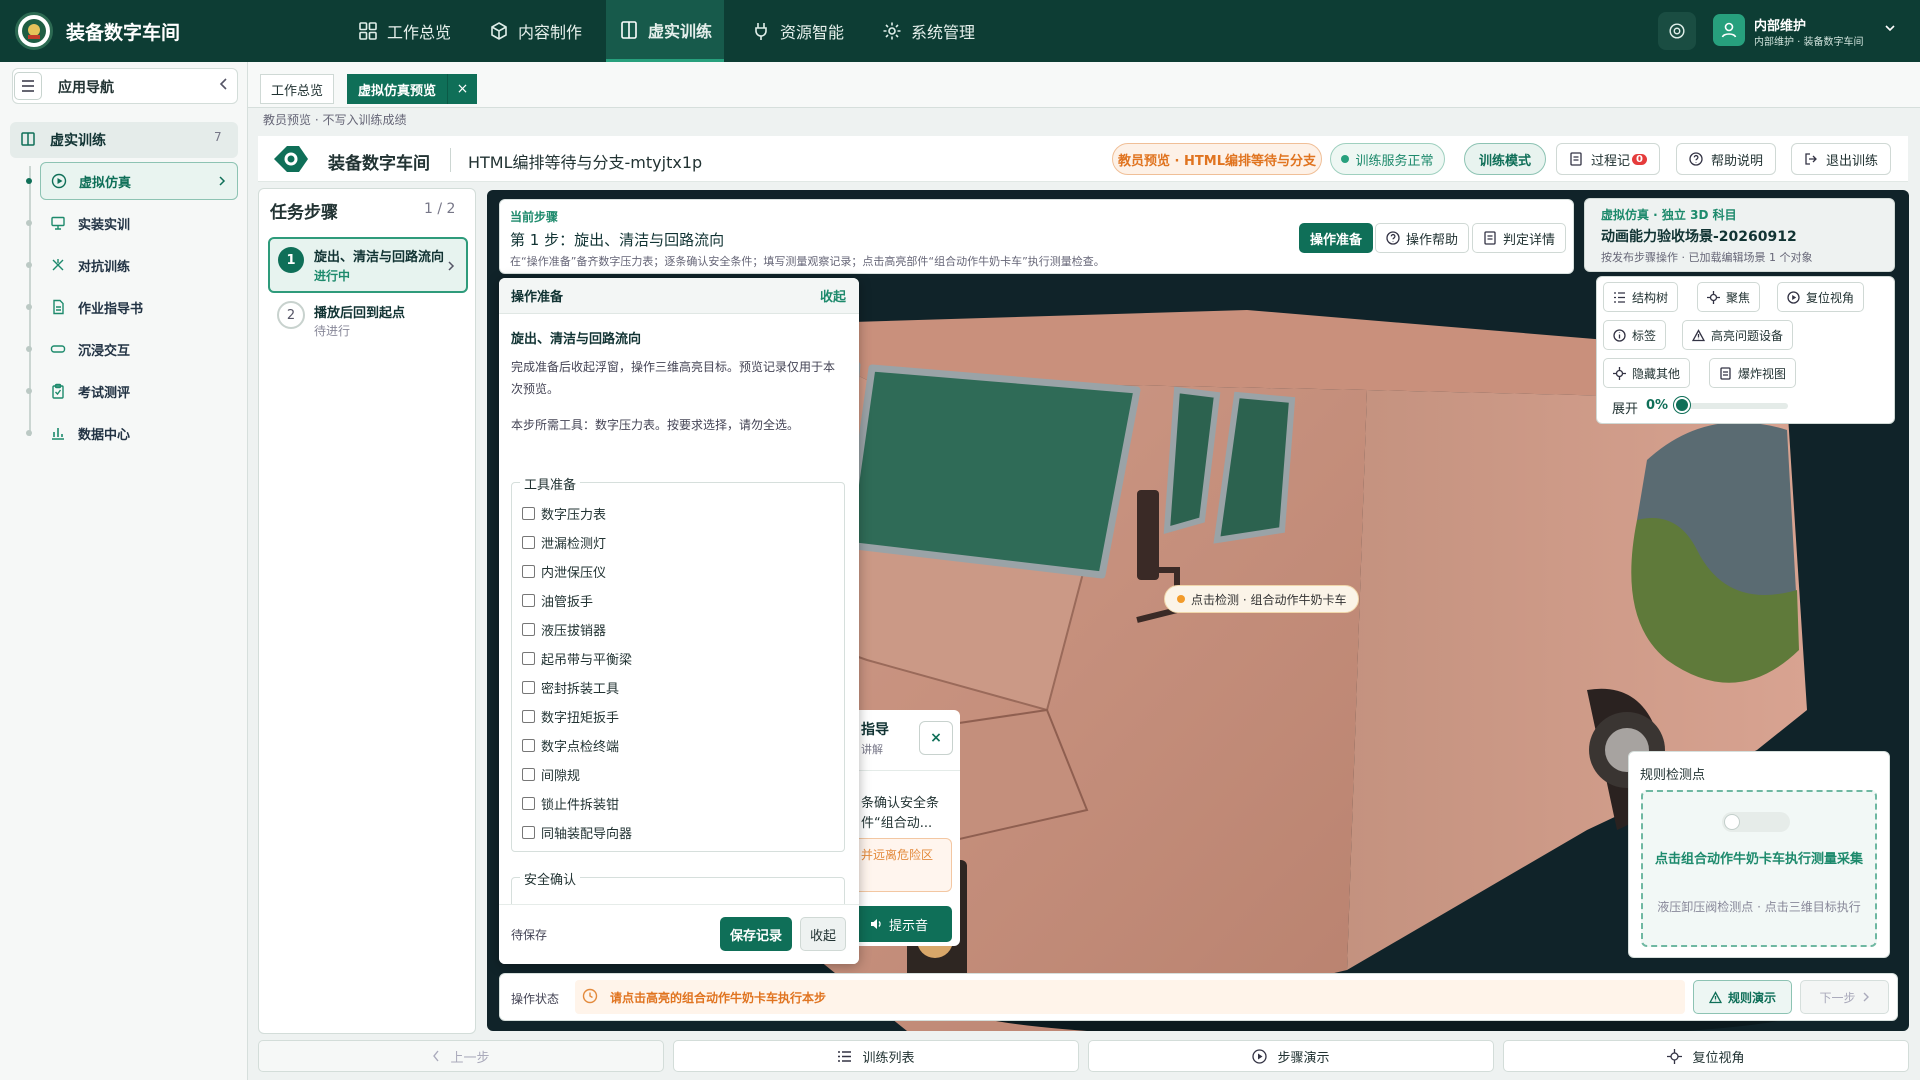 The width and height of the screenshot is (1920, 1080). Describe the element at coordinates (1706, 1056) in the screenshot. I see `reset-view-bottom-button: 复位视角` at that location.